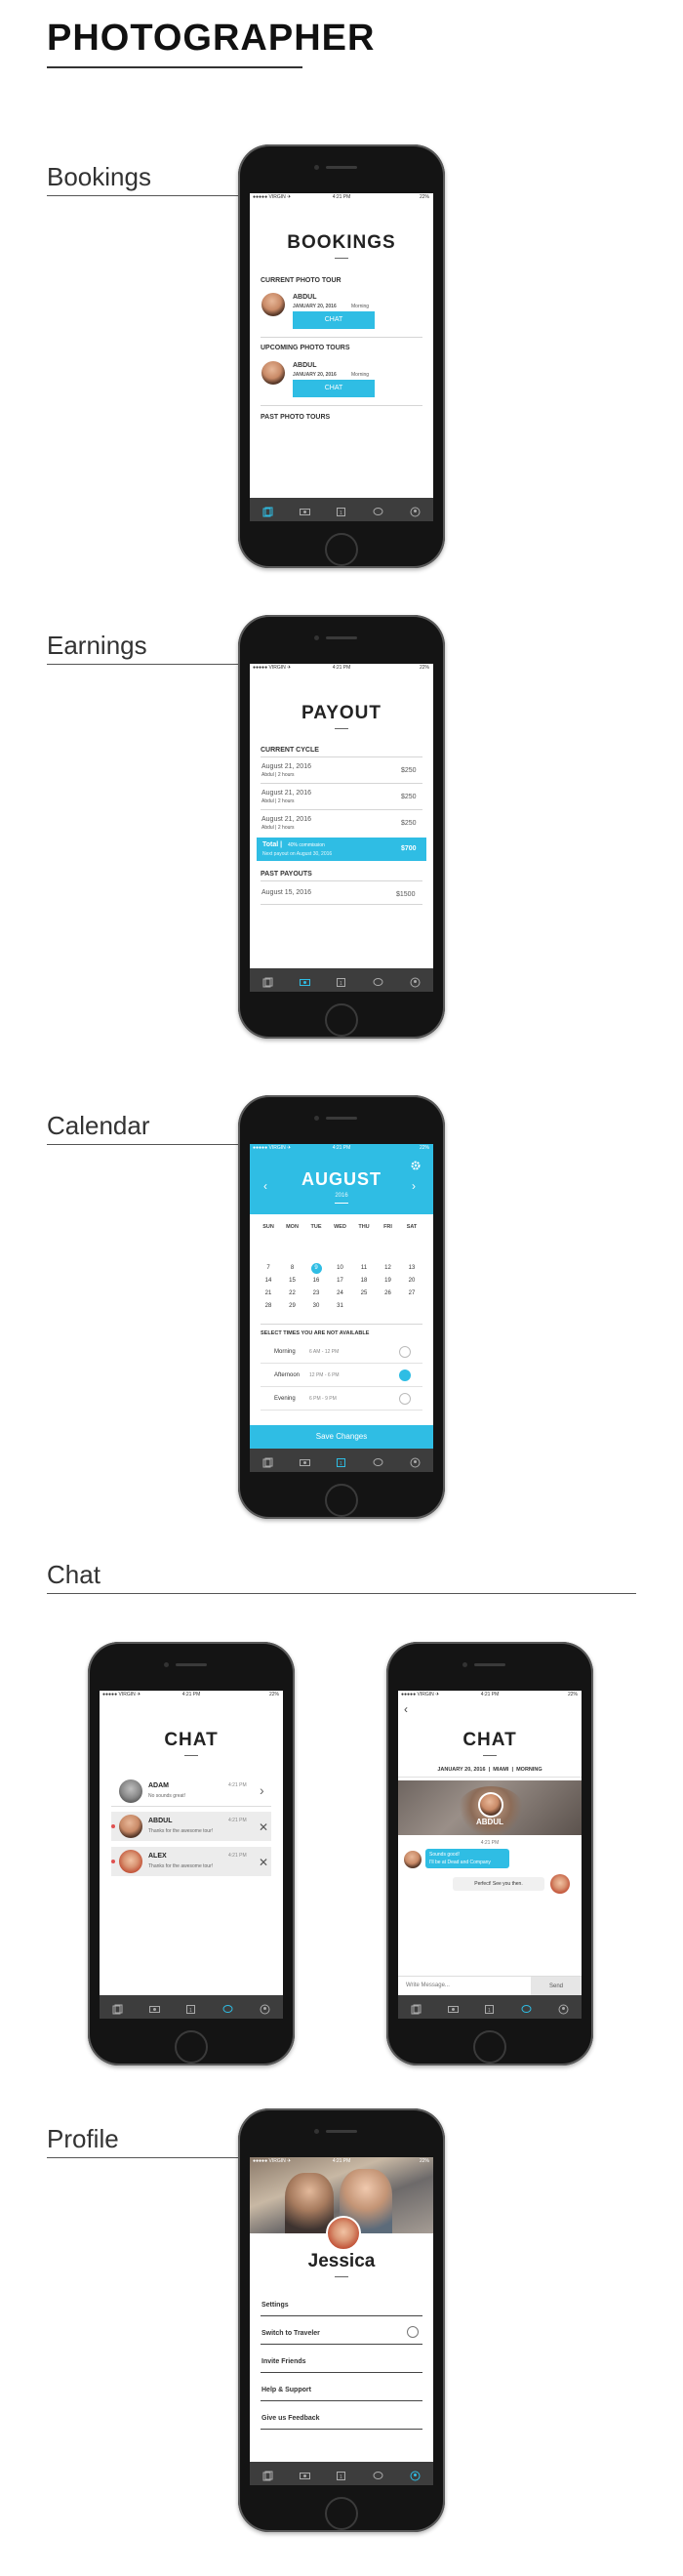 This screenshot has width=683, height=2576. Describe the element at coordinates (341, 2417) in the screenshot. I see `profile-menu-item: Give us Feedback` at that location.